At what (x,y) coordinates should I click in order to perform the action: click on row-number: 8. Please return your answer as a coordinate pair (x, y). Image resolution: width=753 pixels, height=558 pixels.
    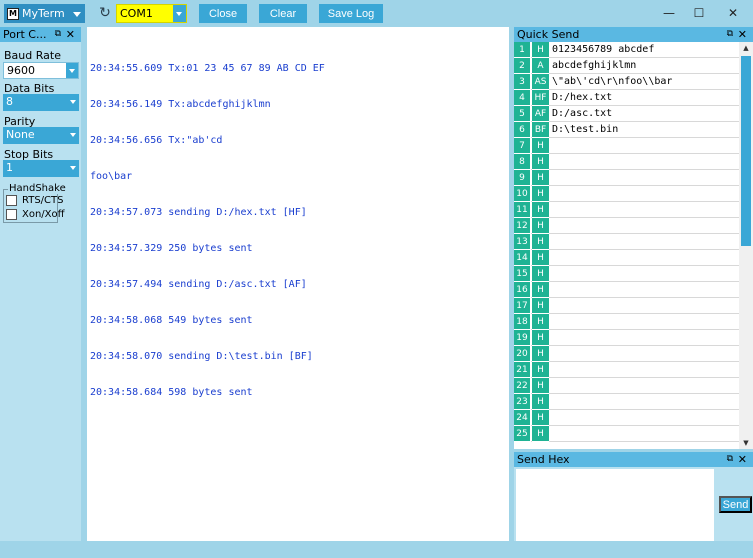
    Looking at the image, I should click on (522, 162).